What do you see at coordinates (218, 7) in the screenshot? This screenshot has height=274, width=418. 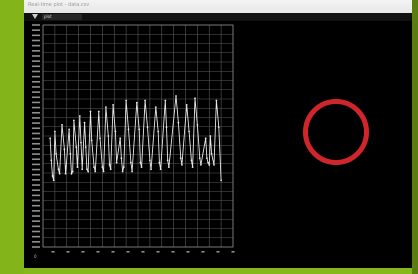 I see `title-bar: Real-time plot - data.csv` at bounding box center [218, 7].